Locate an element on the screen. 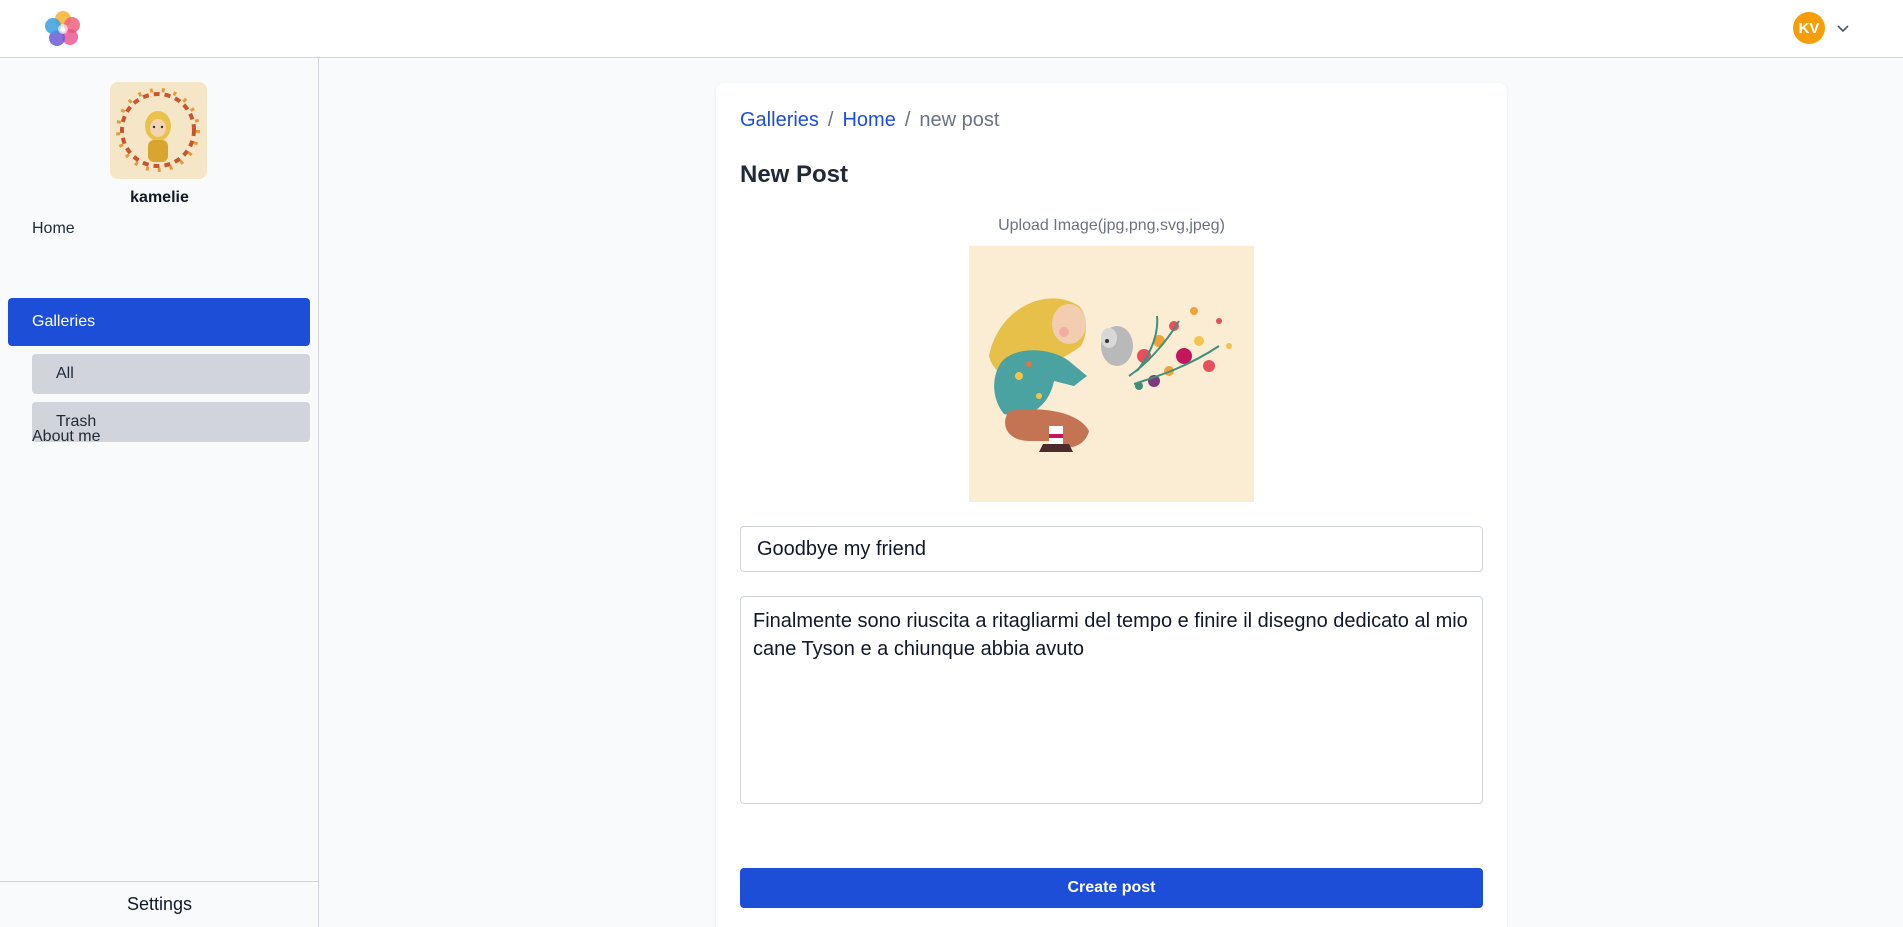  profile-picture is located at coordinates (158, 130).